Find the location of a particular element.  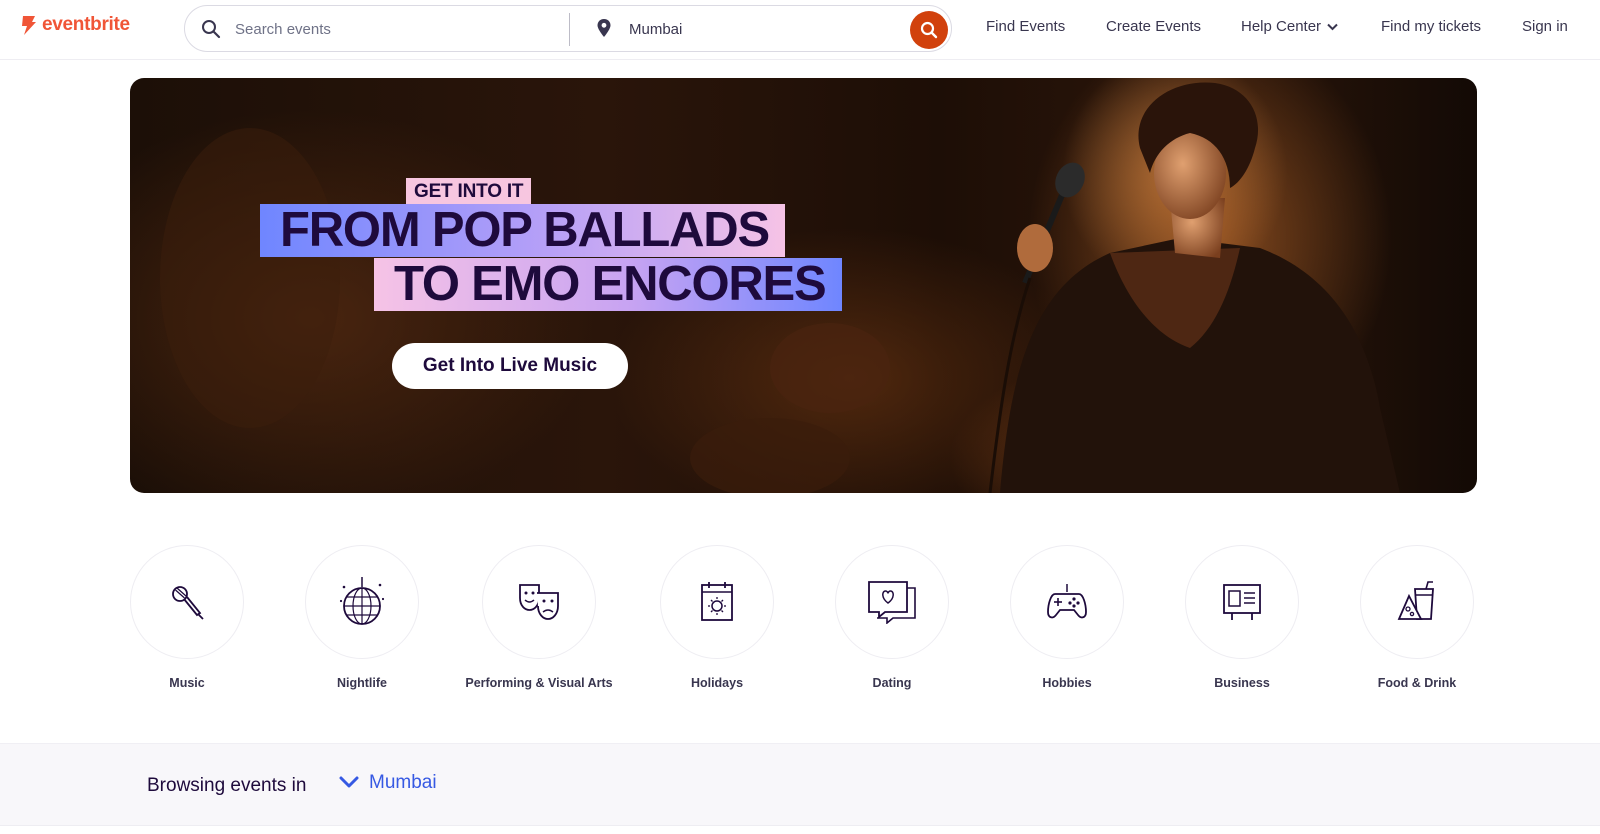

category-business: Business is located at coordinates (1242, 618).